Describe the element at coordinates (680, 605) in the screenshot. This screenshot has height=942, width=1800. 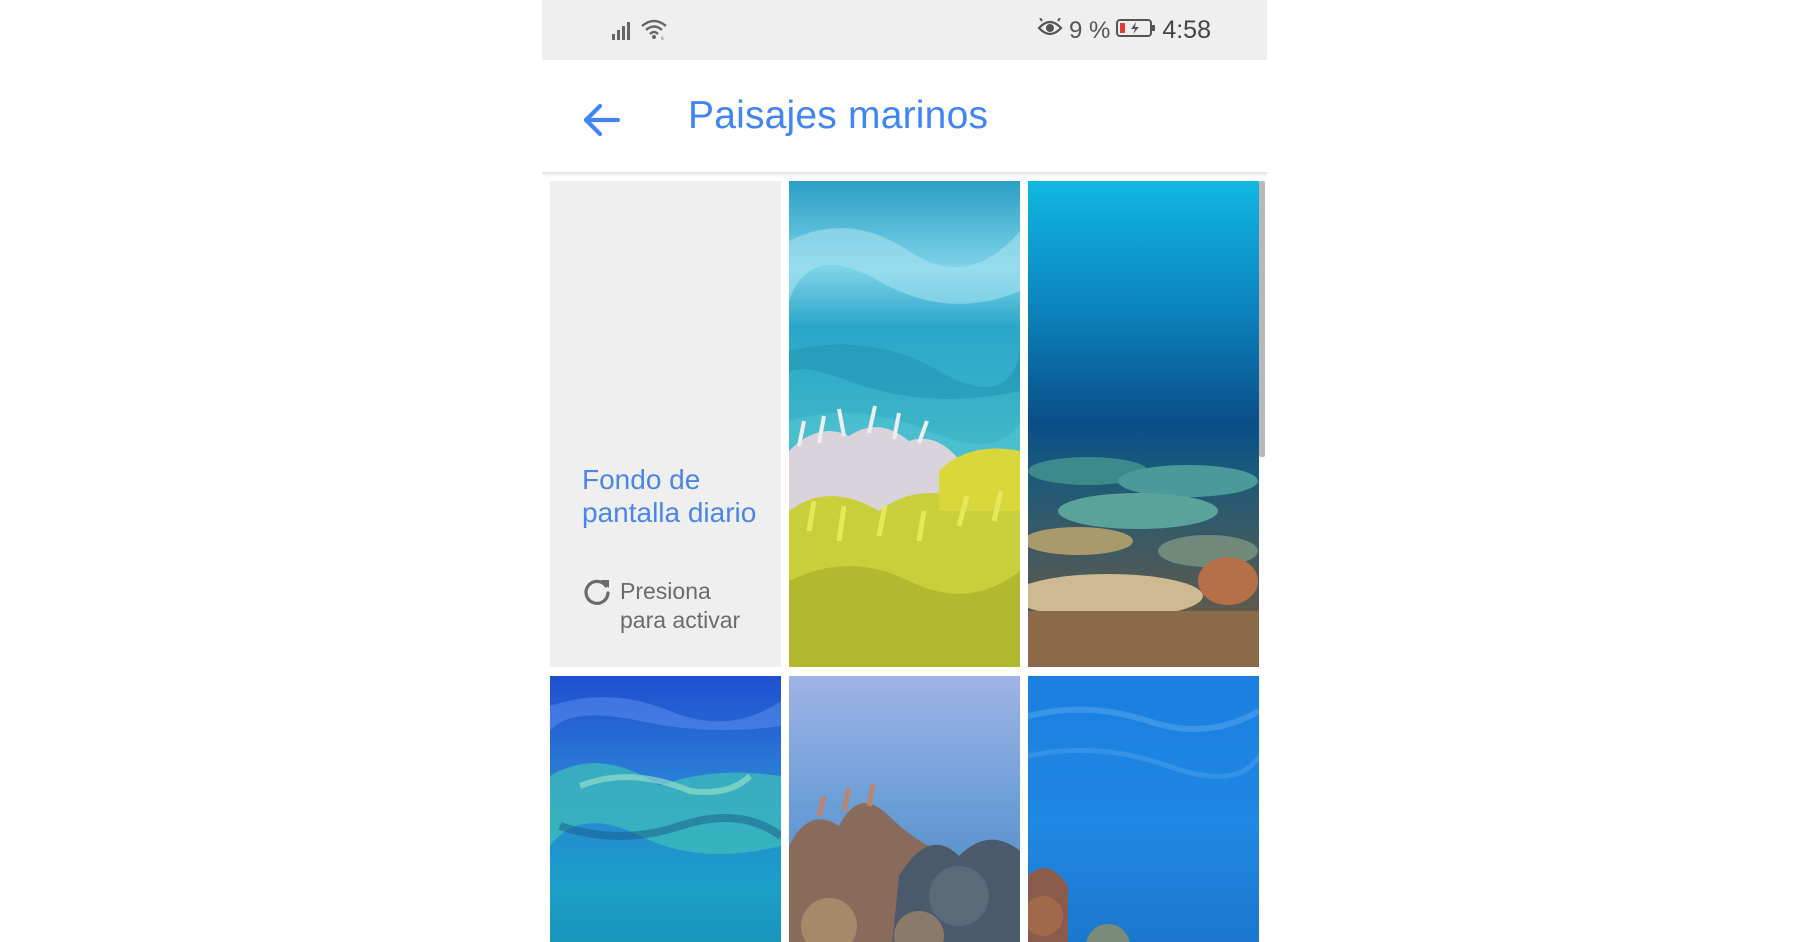
I see `daily-wallpaper-subtitle: Presiona para activar` at that location.